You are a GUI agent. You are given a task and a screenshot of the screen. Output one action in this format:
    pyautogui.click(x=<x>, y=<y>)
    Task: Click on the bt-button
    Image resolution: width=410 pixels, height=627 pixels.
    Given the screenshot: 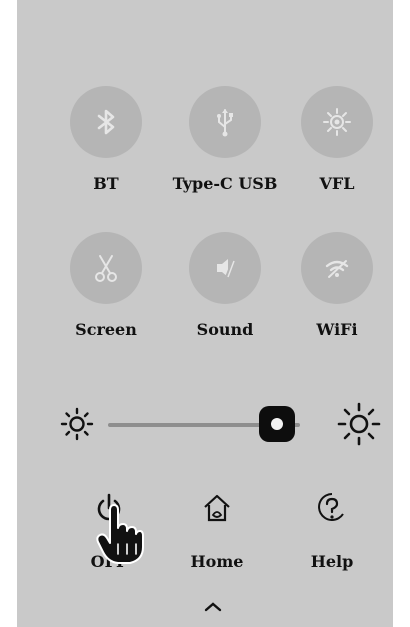 What is the action you would take?
    pyautogui.click(x=106, y=122)
    